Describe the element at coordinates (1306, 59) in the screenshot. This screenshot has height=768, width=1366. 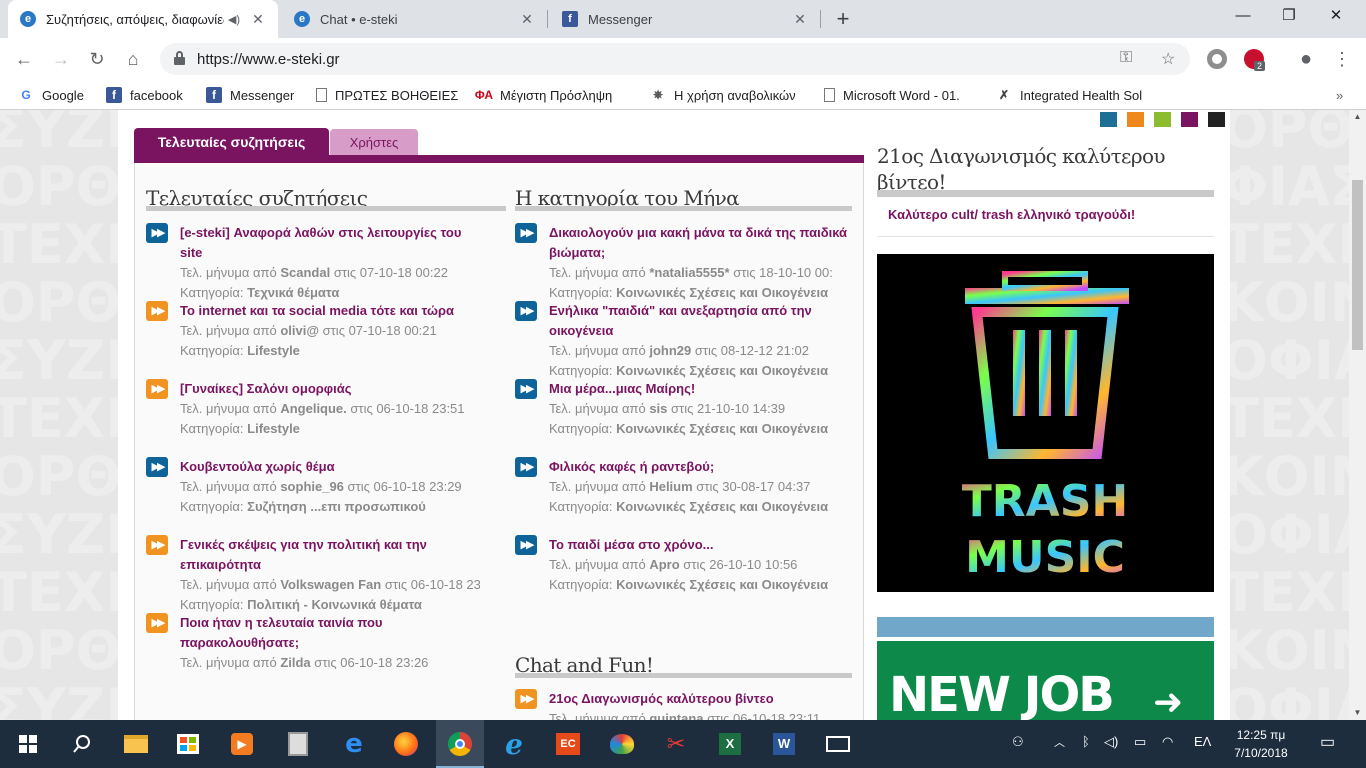
I see `profile-icon: ●` at that location.